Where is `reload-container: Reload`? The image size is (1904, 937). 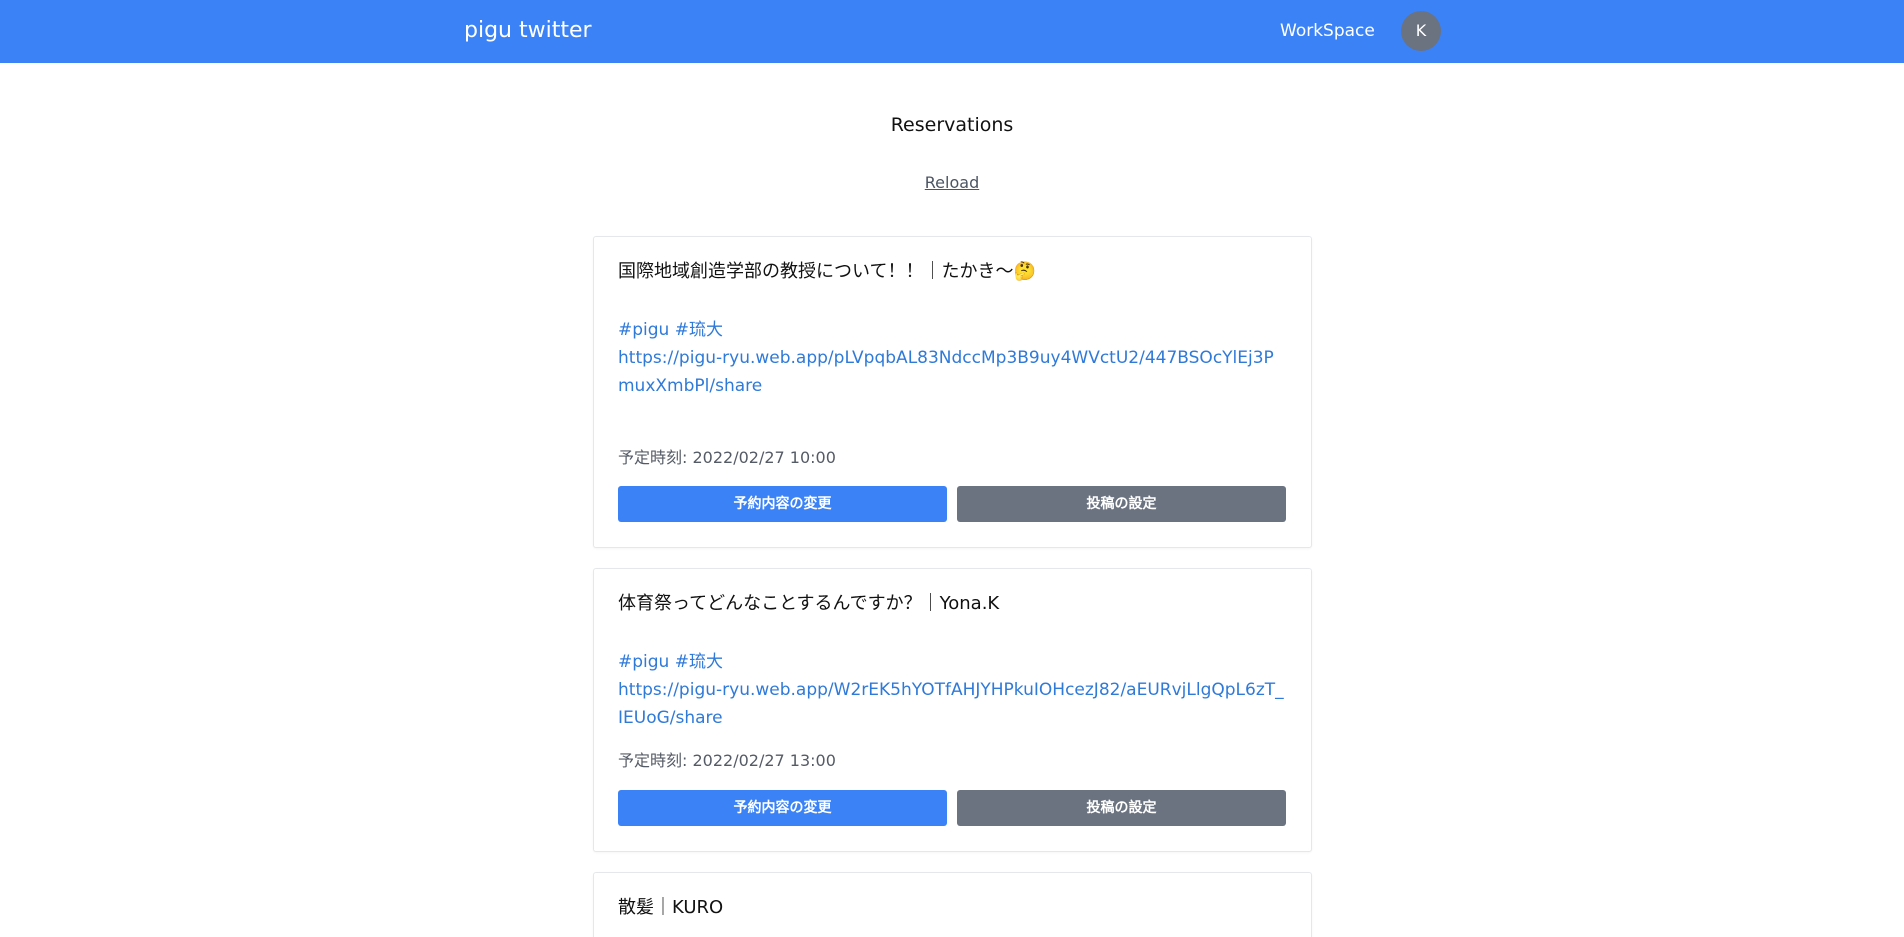
reload-container: Reload is located at coordinates (952, 183).